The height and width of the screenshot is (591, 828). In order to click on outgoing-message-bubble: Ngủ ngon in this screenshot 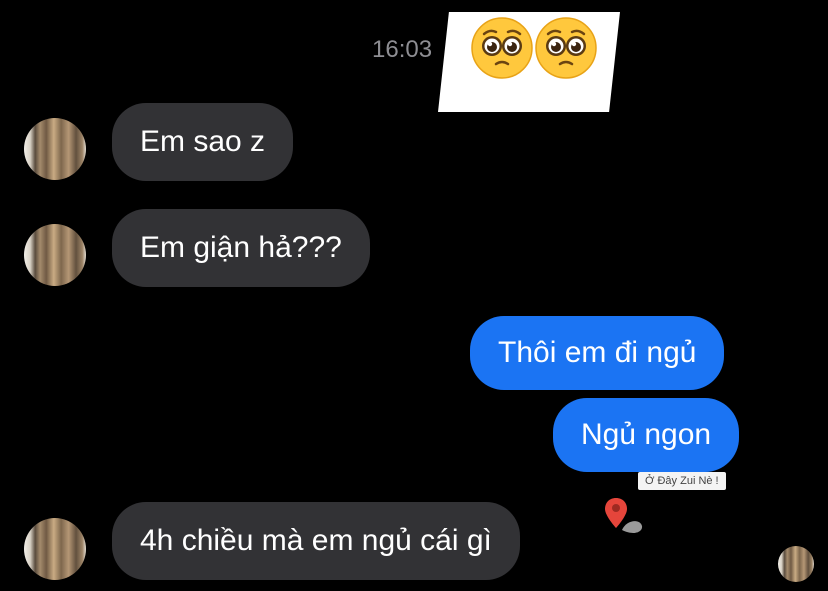, I will do `click(646, 435)`.